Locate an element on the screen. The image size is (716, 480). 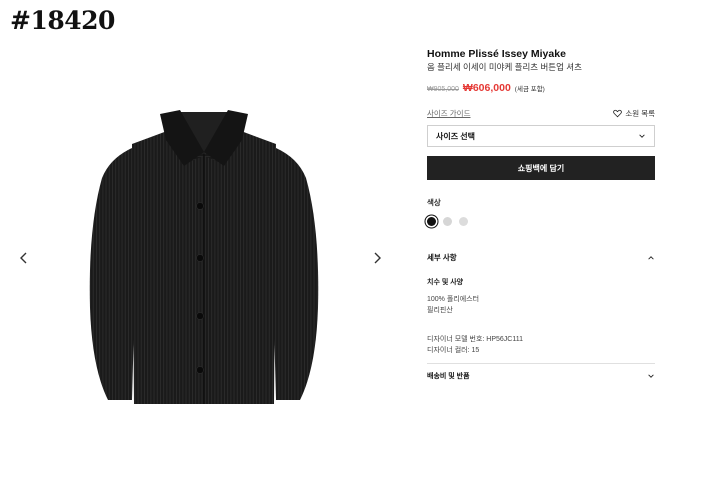
wishlist-button: 소원 목록 is located at coordinates (634, 113).